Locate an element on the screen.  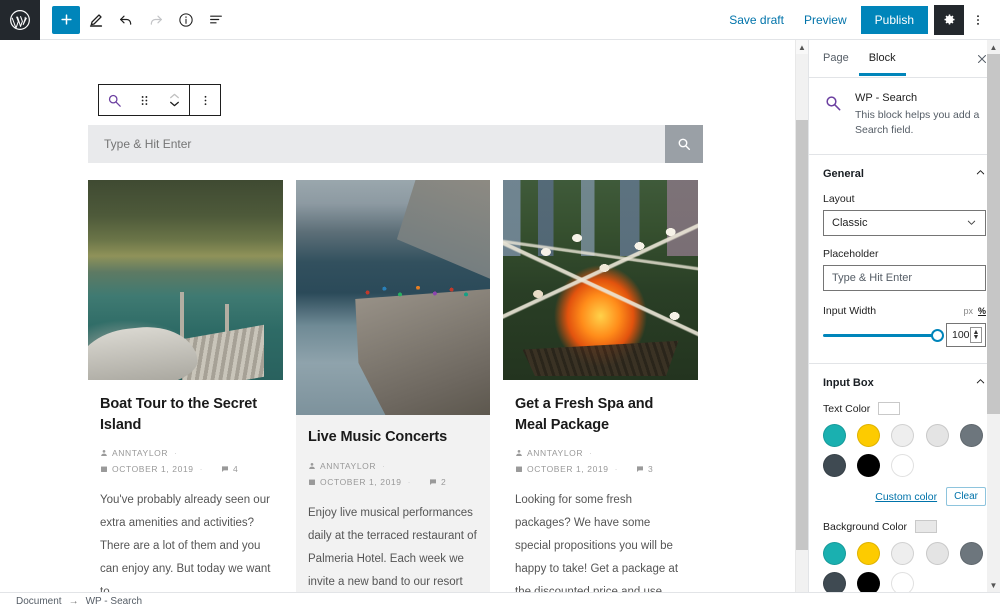
input-width-control: 100 ▲ ▼ is located at coordinates (904, 335).